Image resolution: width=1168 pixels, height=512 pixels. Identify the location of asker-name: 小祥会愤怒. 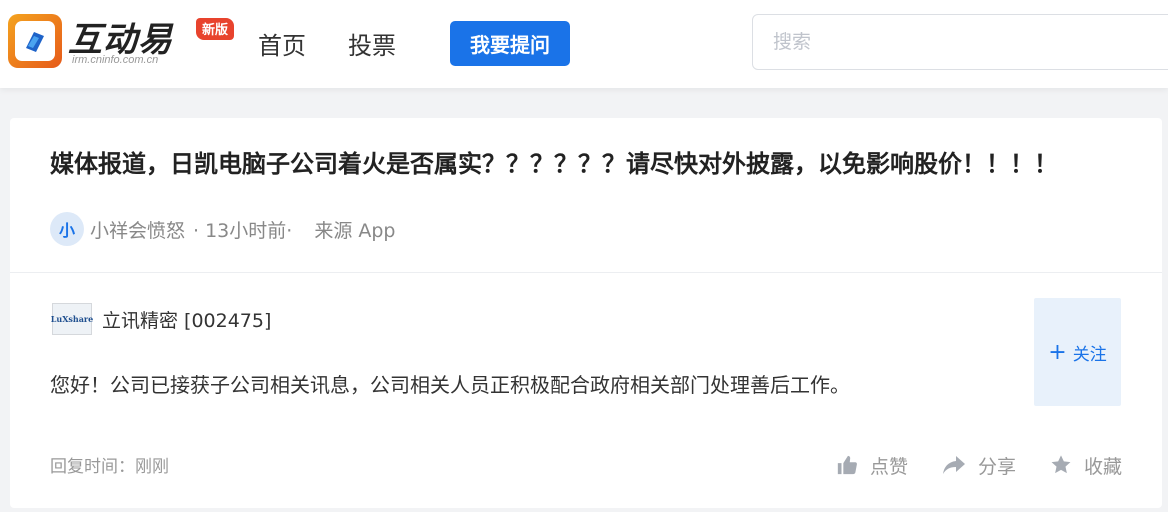
(137, 229).